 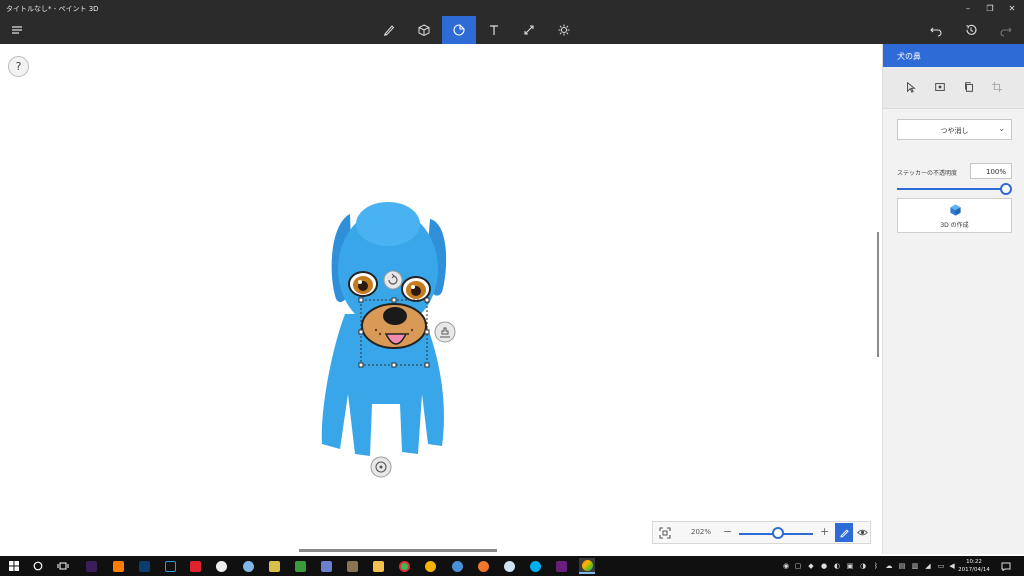 What do you see at coordinates (953, 108) in the screenshot?
I see `panel-divider` at bounding box center [953, 108].